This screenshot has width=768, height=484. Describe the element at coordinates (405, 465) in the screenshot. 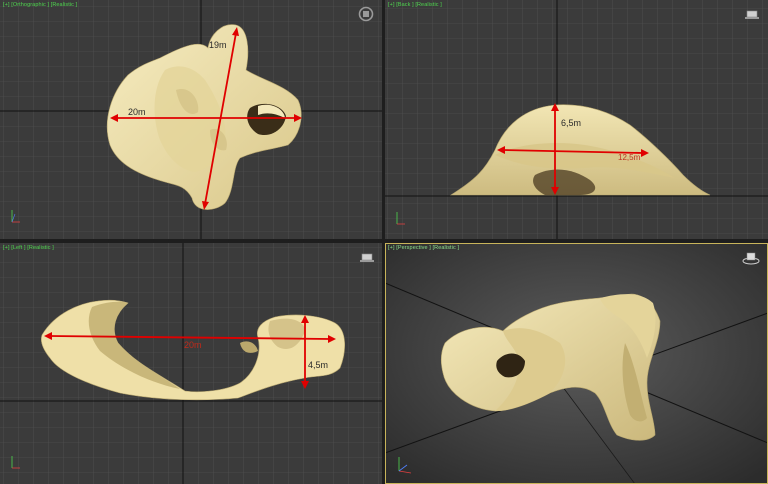

I see `axis-tripod-icon` at that location.